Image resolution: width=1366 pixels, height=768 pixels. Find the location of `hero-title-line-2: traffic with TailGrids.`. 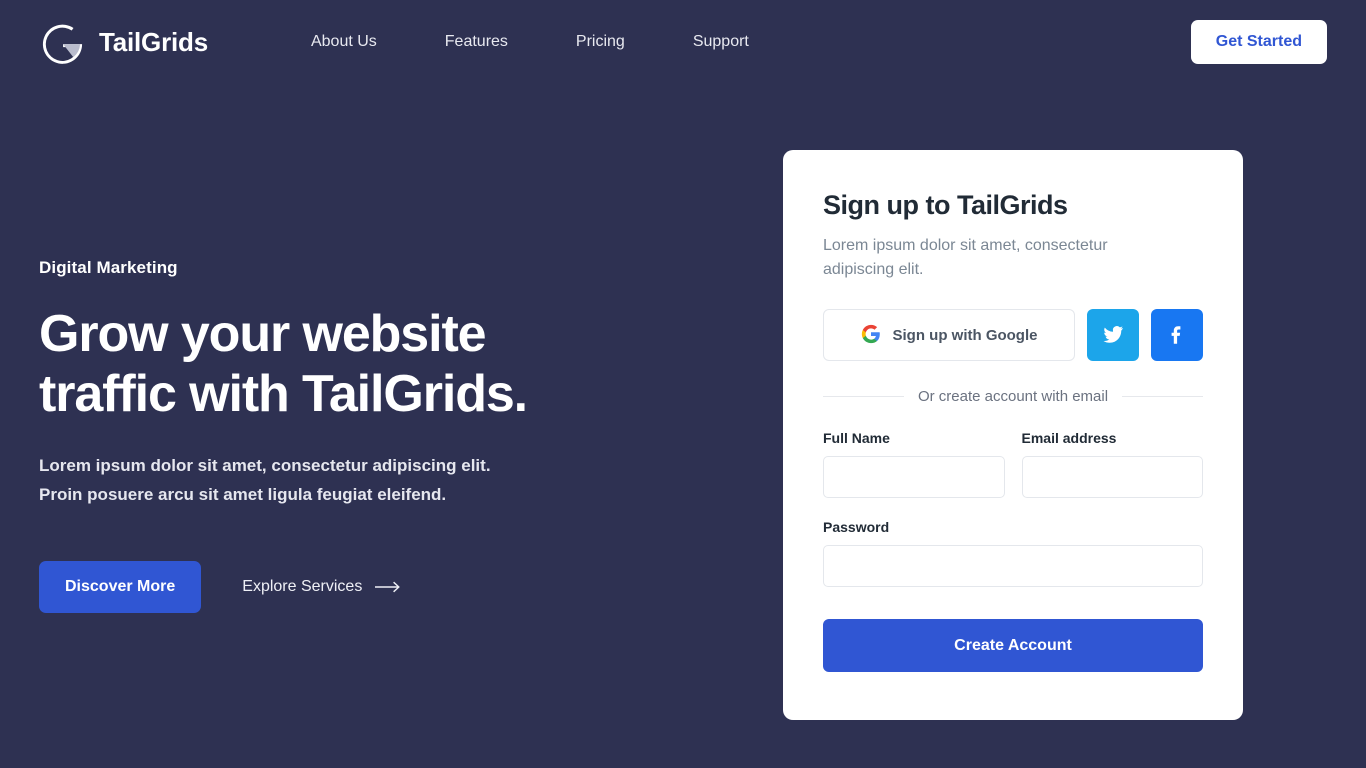

hero-title-line-2: traffic with TailGrids. is located at coordinates (283, 394).